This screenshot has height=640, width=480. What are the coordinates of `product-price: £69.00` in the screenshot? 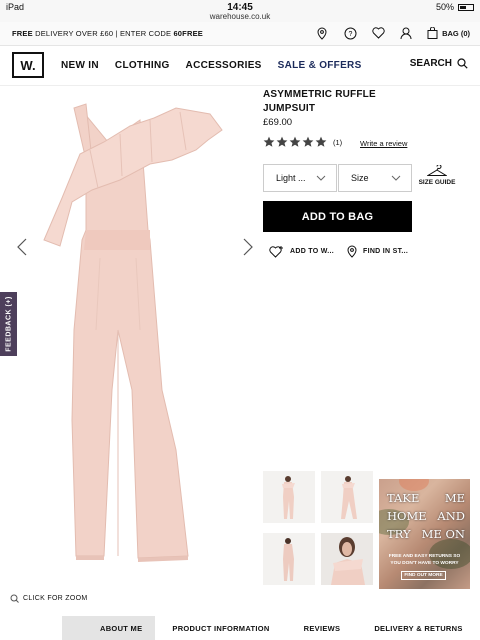 It's located at (278, 122).